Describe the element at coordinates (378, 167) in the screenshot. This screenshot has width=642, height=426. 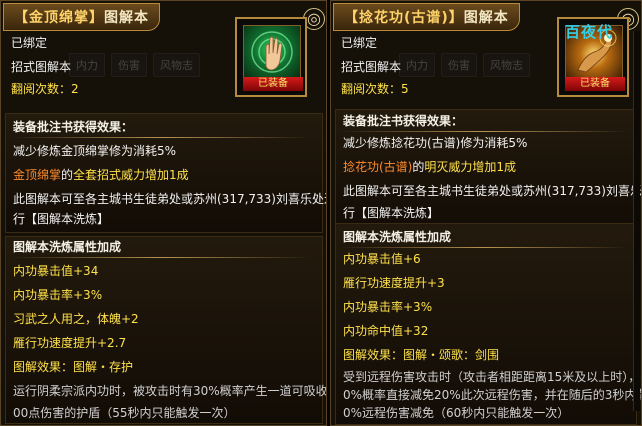
I see `skill-name: 捻花功(古谱)` at that location.